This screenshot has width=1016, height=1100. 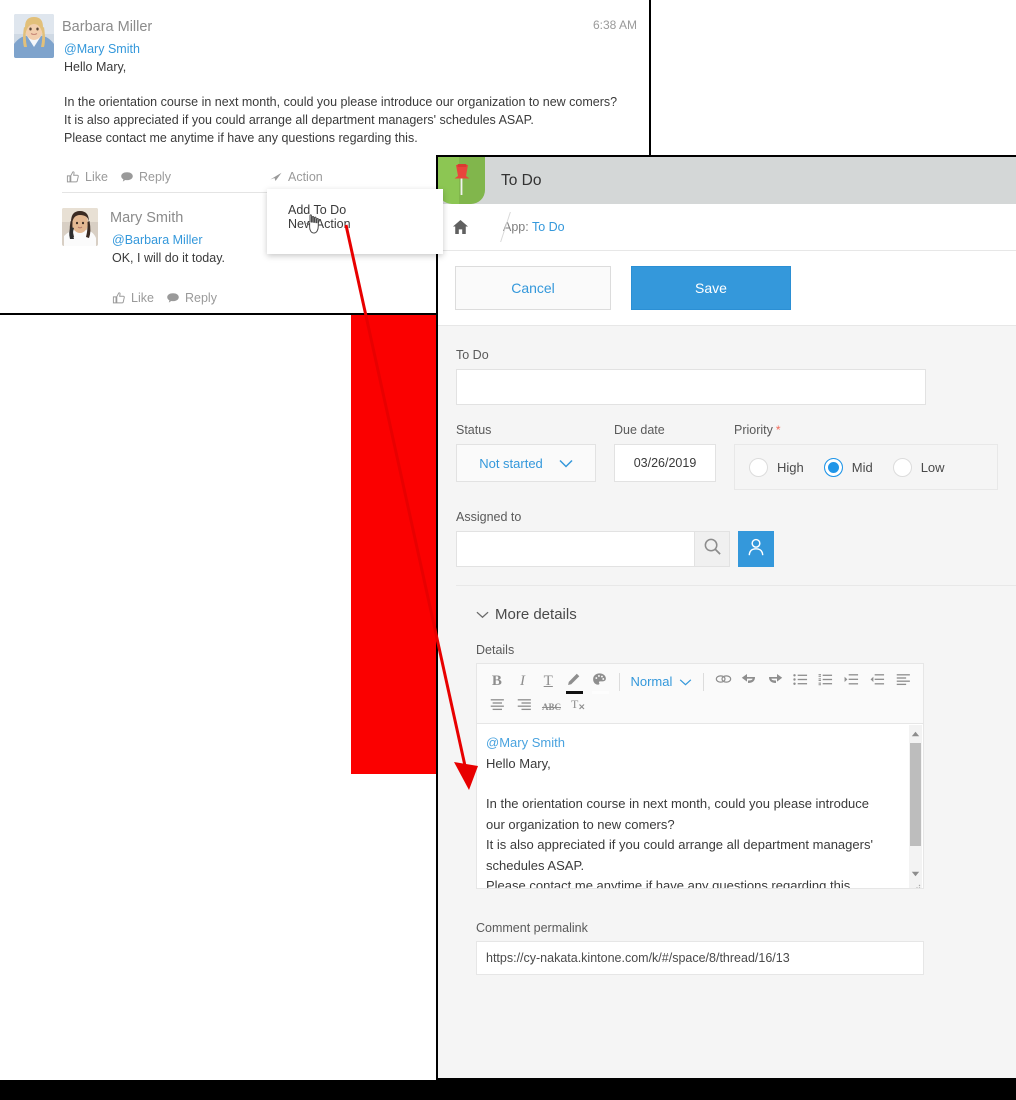 What do you see at coordinates (833, 467) in the screenshot?
I see `radio-mid` at bounding box center [833, 467].